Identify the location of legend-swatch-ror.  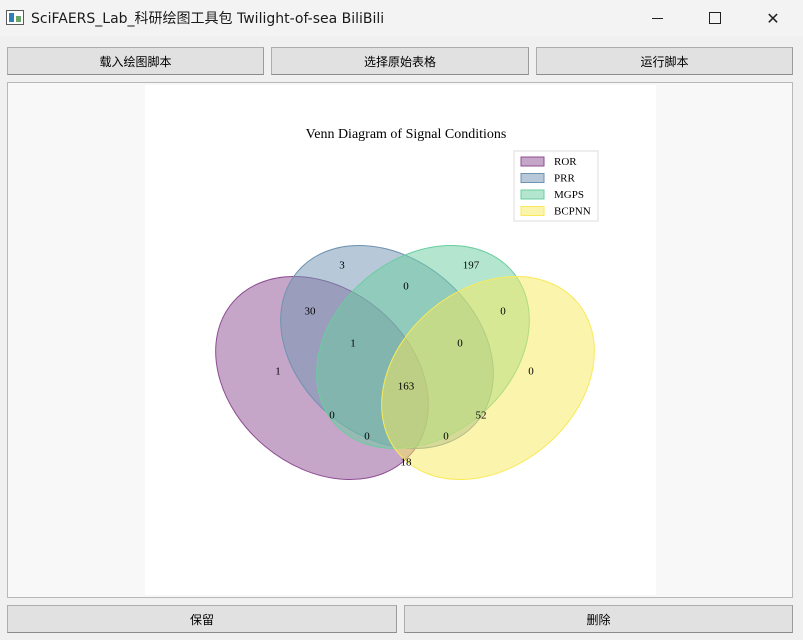
(532, 161).